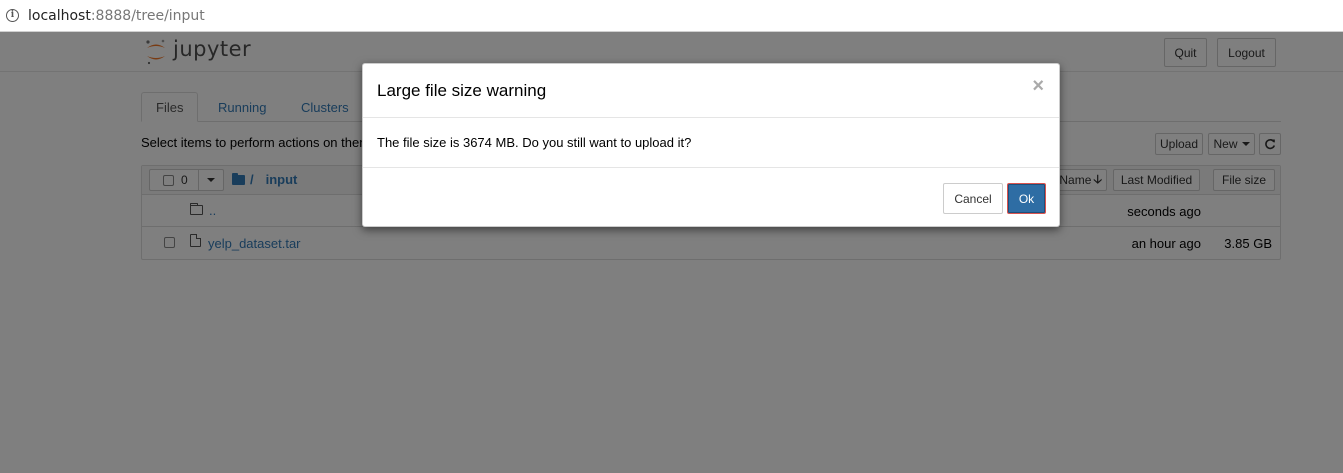  I want to click on url-text: localhost:8888/tree/input, so click(116, 16).